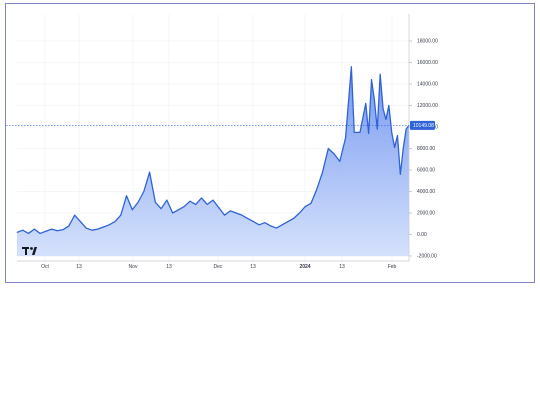 This screenshot has height=405, width=540. What do you see at coordinates (304, 267) in the screenshot?
I see `x-tick-label: 2024` at bounding box center [304, 267].